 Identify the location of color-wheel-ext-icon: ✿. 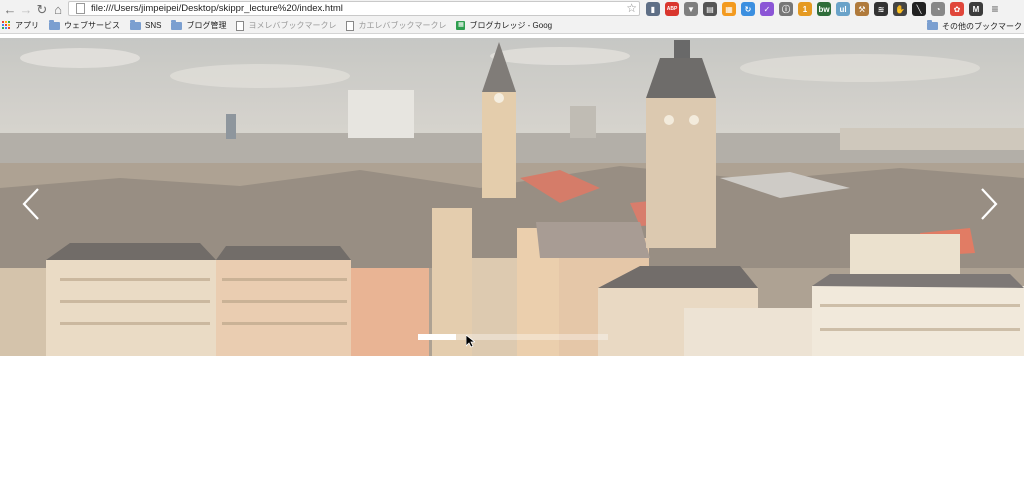
(957, 9).